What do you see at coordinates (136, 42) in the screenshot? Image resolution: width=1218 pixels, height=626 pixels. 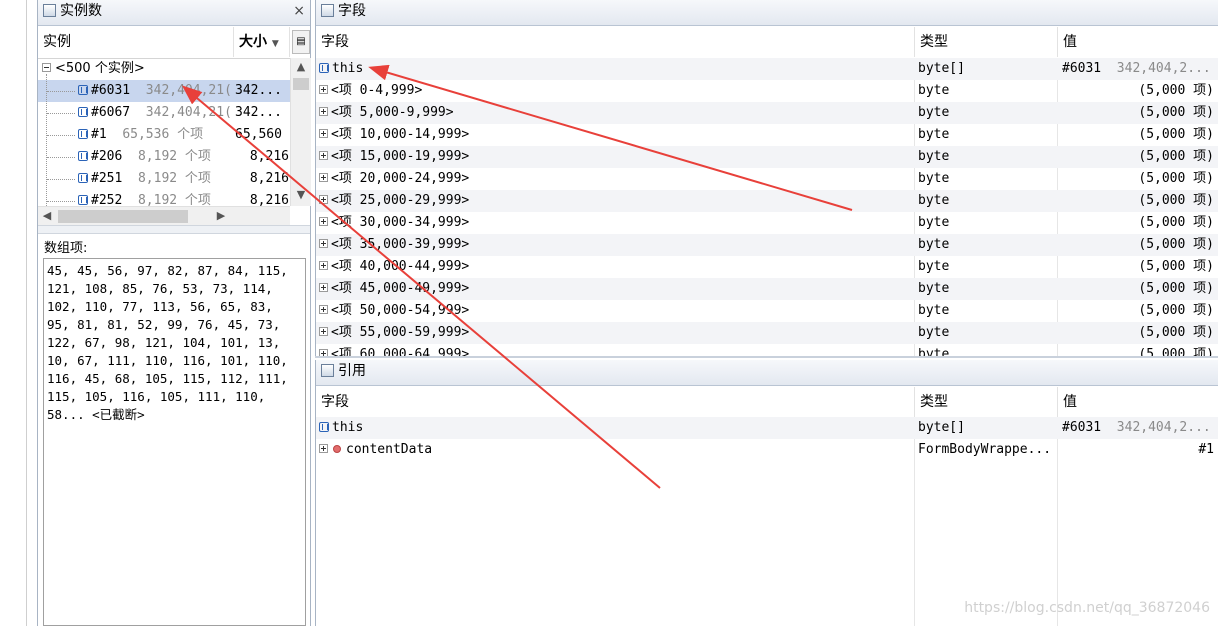 I see `column-header-instance: 实例` at bounding box center [136, 42].